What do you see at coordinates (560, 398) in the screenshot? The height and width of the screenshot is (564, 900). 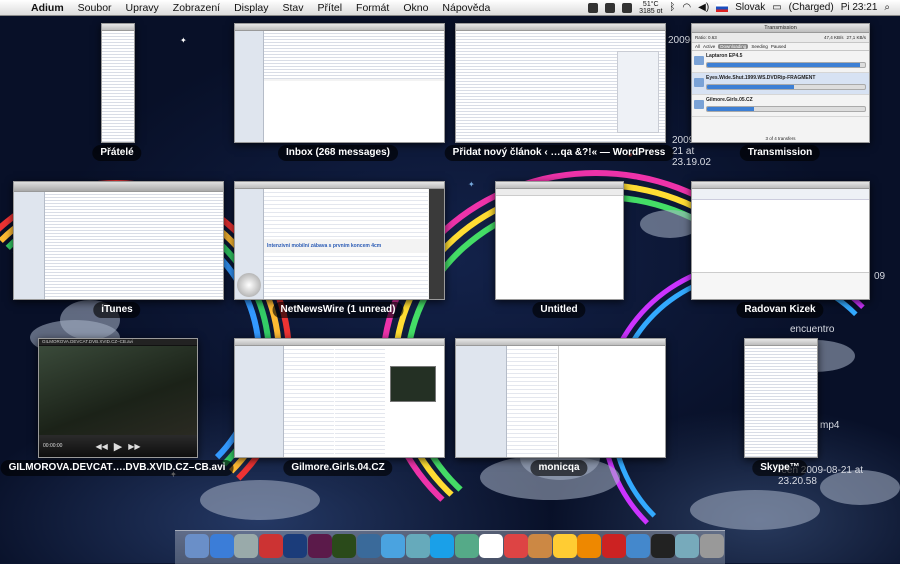 I see `window-finder-monicqa` at bounding box center [560, 398].